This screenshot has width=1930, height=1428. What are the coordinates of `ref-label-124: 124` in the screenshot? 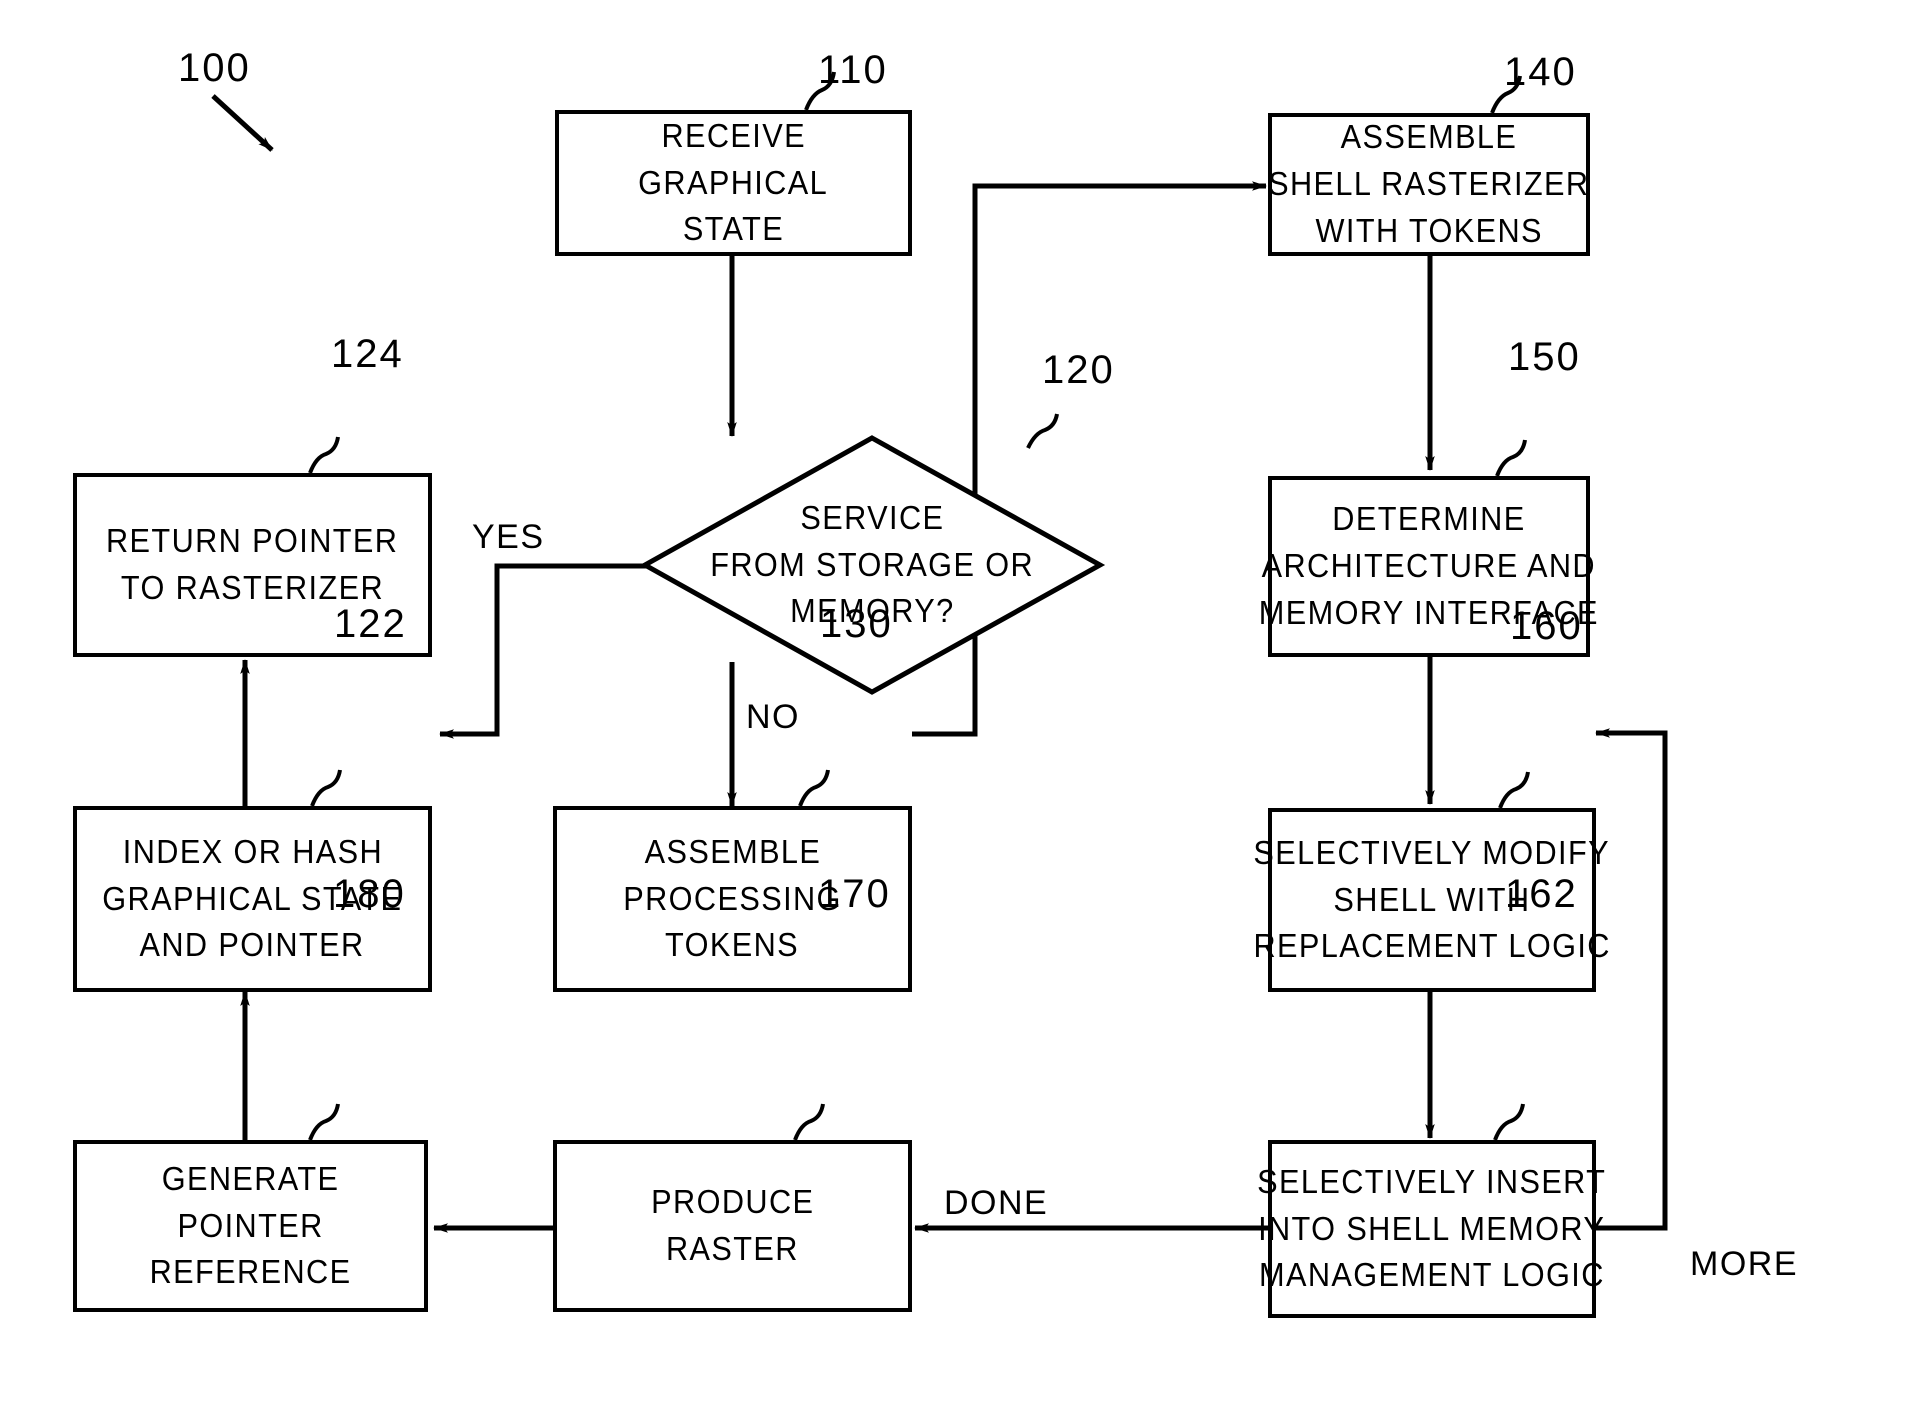 It's located at (367, 354).